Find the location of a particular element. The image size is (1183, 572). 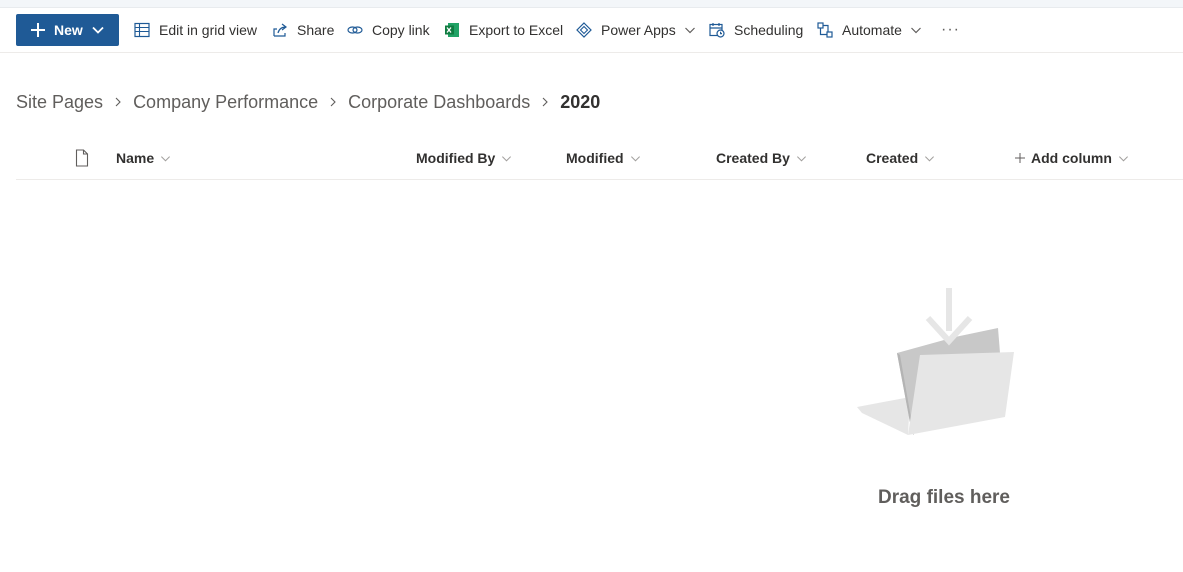

automate-label: Automate is located at coordinates (872, 30).